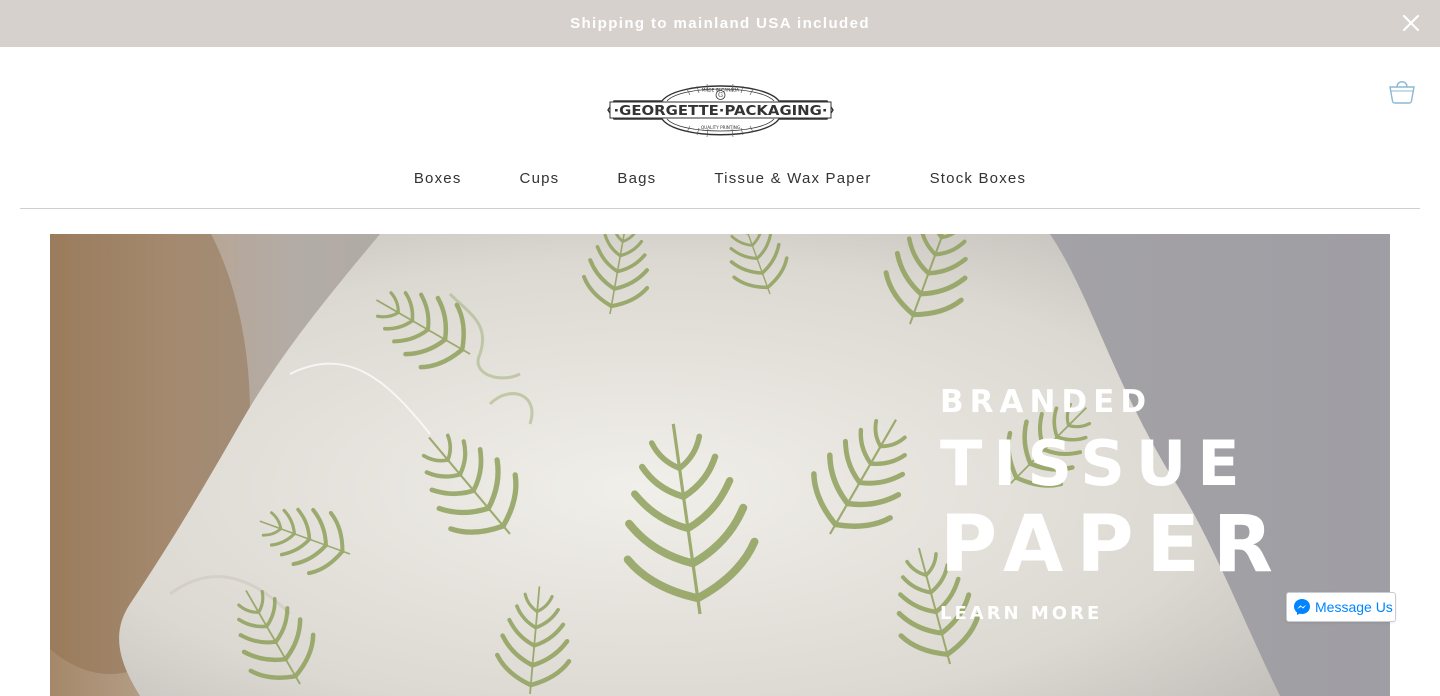 This screenshot has height=696, width=1440. Describe the element at coordinates (1046, 402) in the screenshot. I see `hero-line-branded: BRANDED` at that location.